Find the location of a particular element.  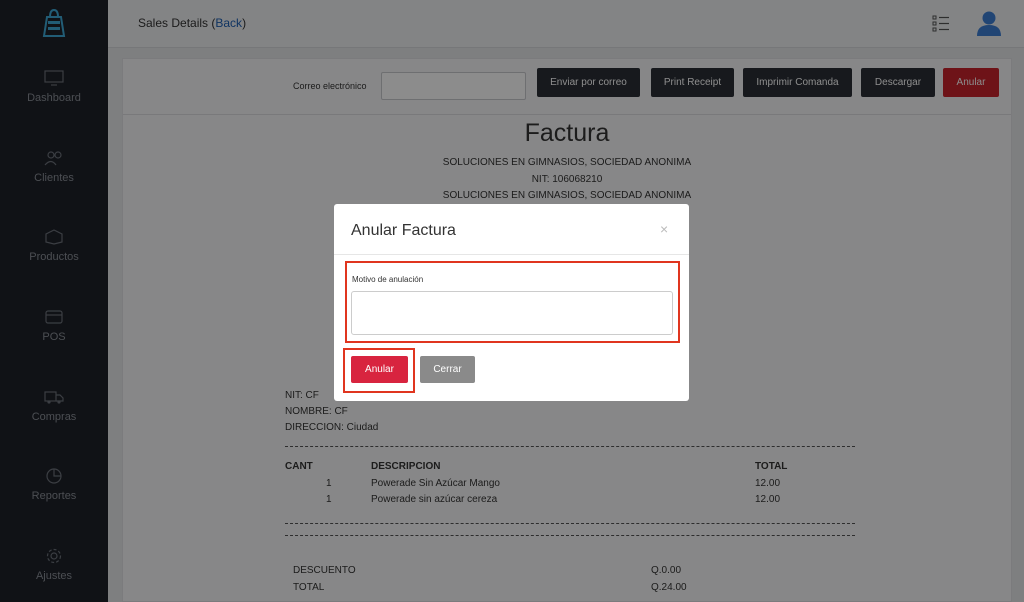

modal-title: Anular Factura is located at coordinates (403, 230).